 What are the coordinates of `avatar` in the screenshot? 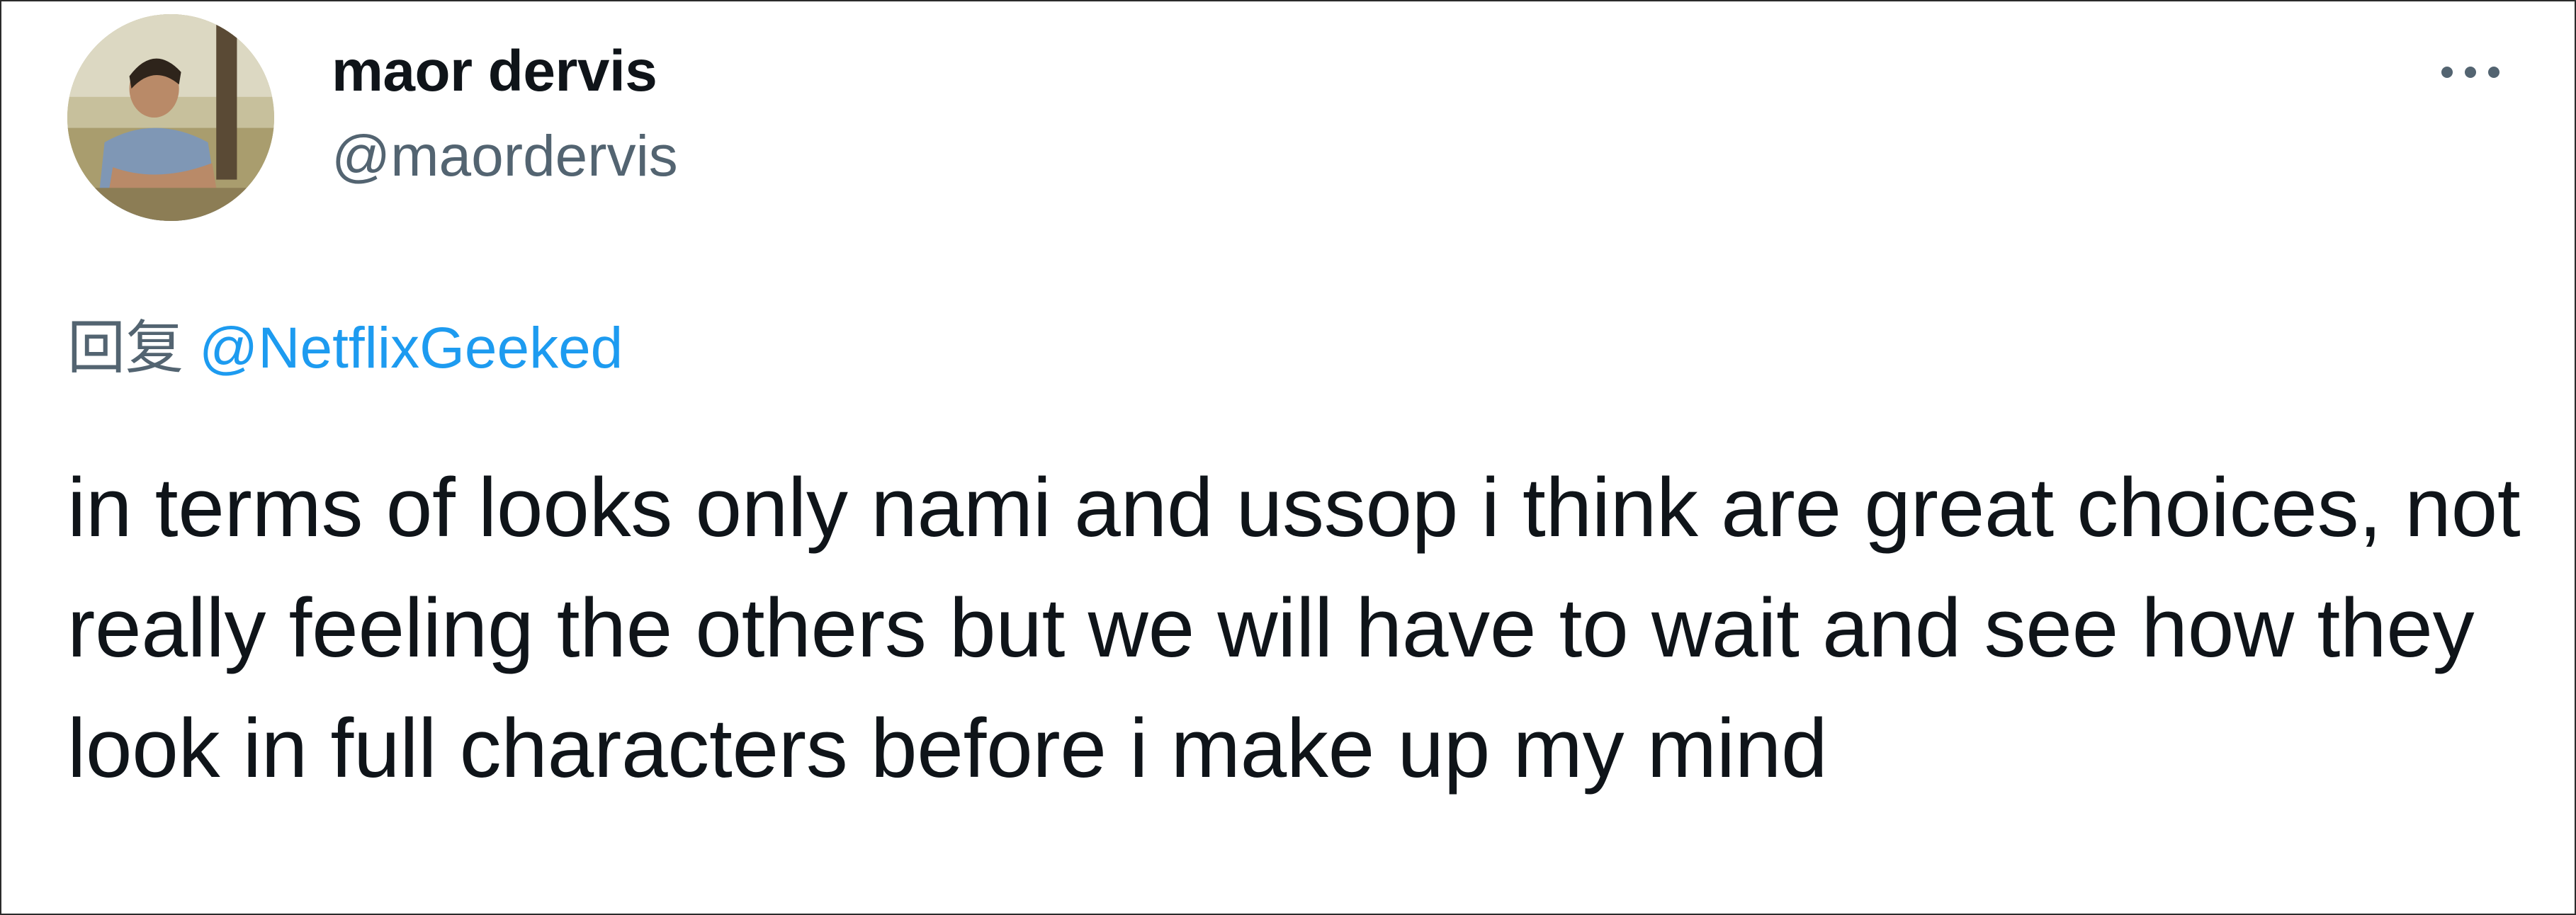 It's located at (170, 117).